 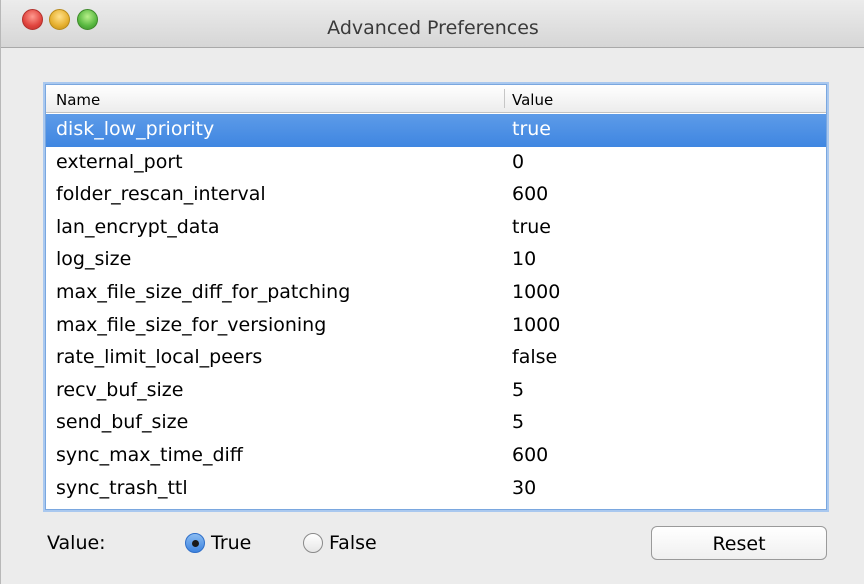 I want to click on reset-button: Reset, so click(x=739, y=543).